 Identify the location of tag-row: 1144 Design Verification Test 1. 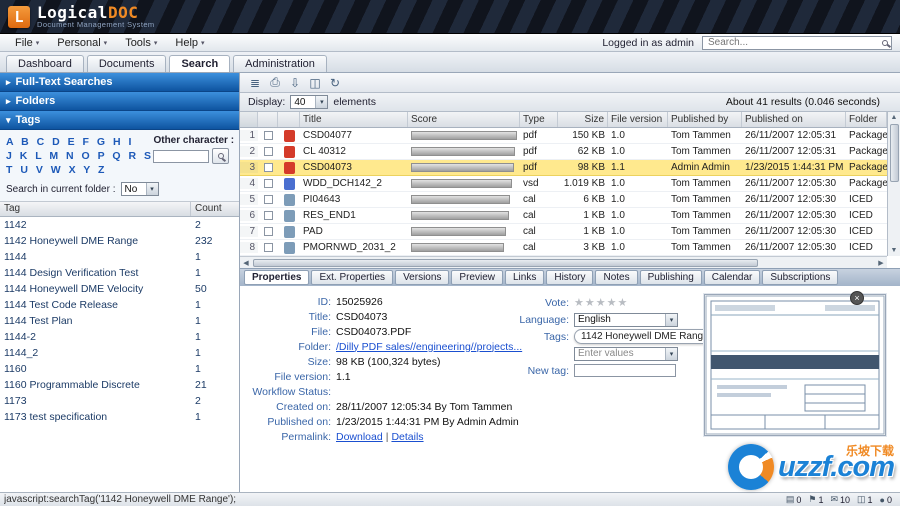
(119, 273).